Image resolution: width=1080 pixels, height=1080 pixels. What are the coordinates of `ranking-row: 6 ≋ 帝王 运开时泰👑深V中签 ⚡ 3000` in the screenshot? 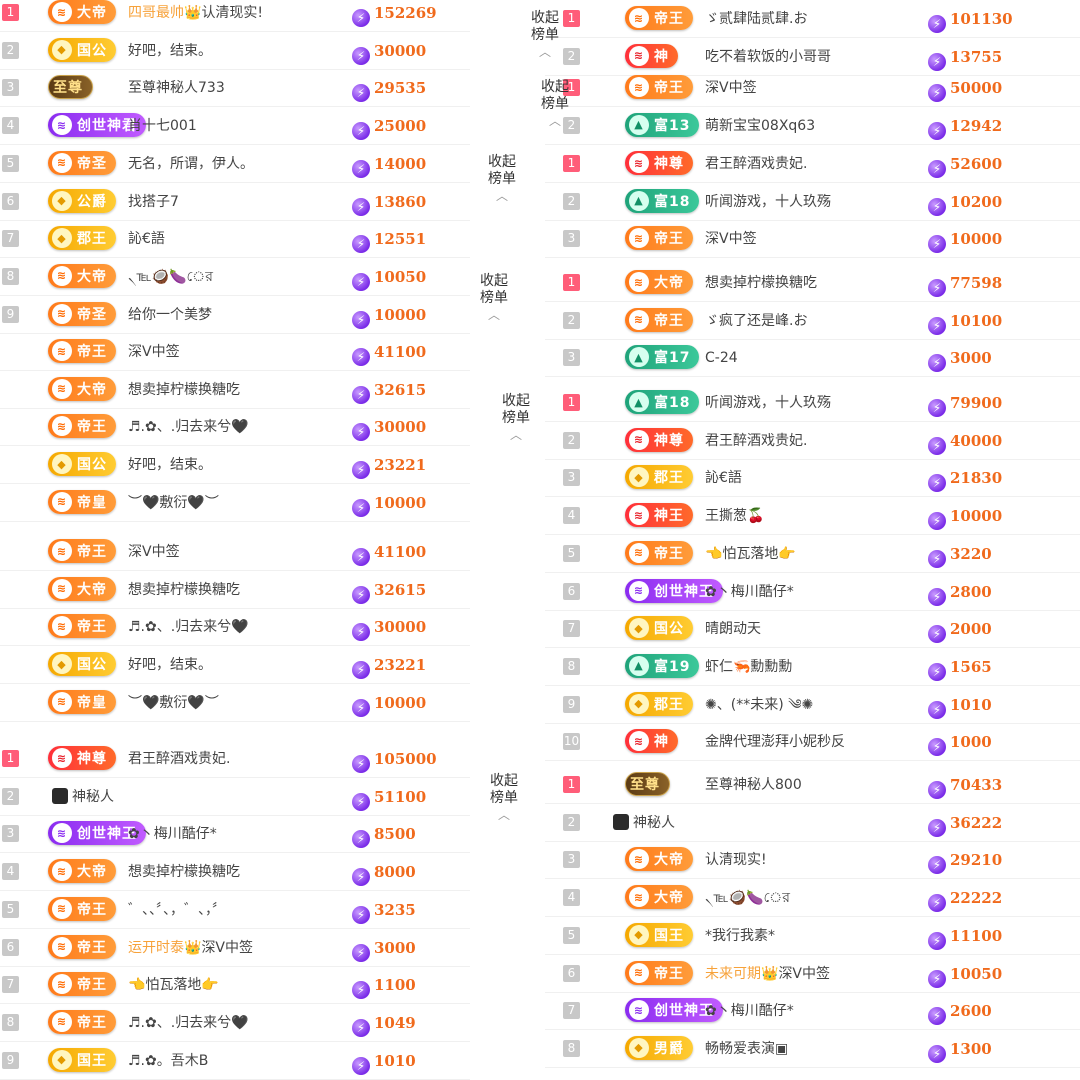 It's located at (235, 948).